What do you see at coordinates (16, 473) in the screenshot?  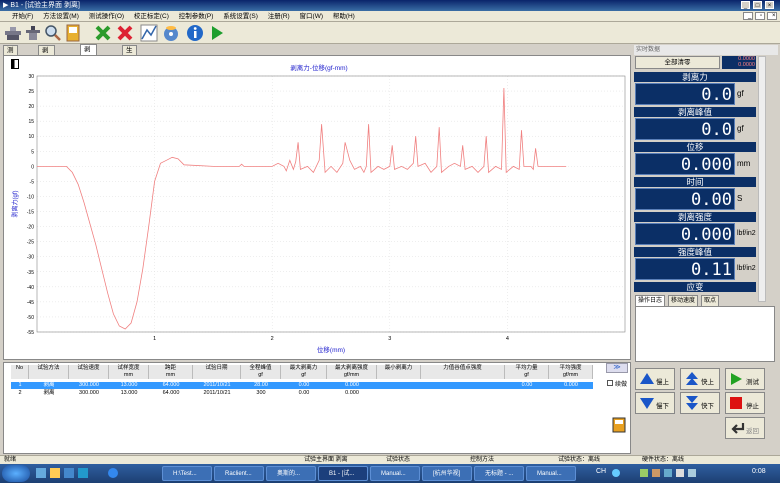 I see `start-orb-icon` at bounding box center [16, 473].